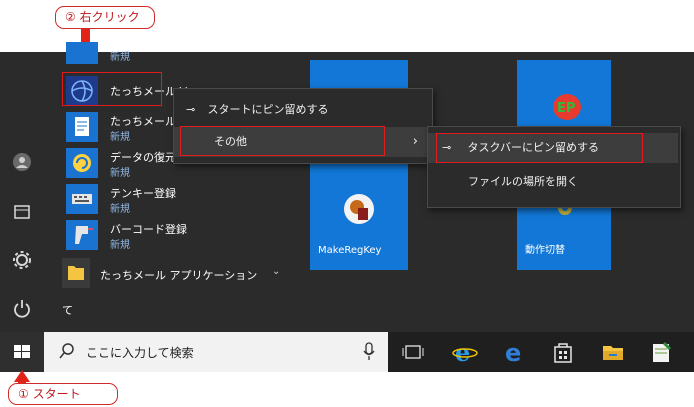 The image size is (694, 407). I want to click on ep-logo-icon: EP, so click(567, 107).